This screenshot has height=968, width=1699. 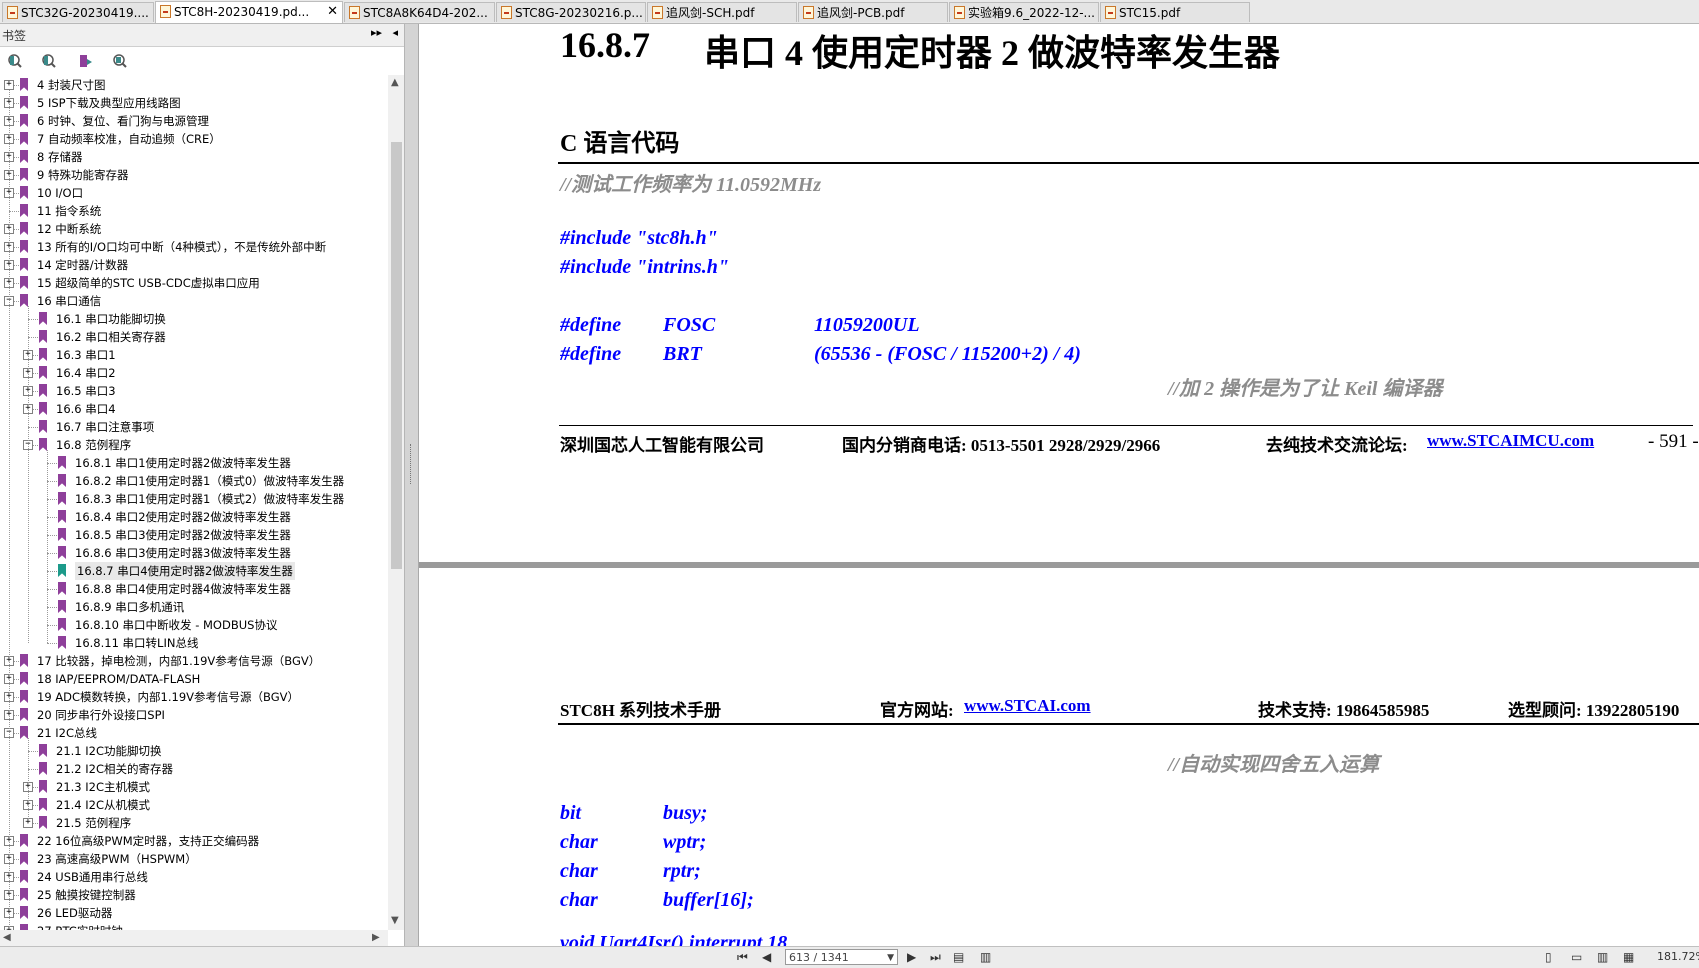 What do you see at coordinates (193, 157) in the screenshot?
I see `bookmark-item: +8 存储器` at bounding box center [193, 157].